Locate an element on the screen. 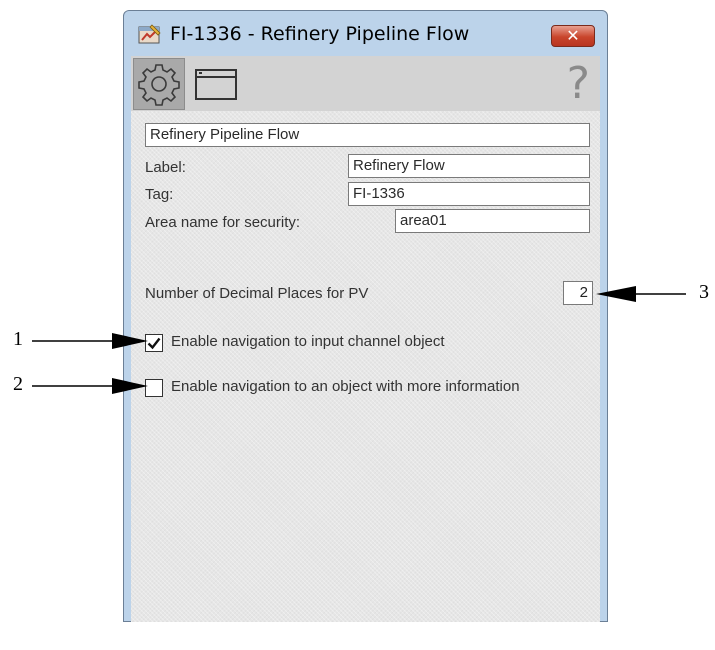  callout-2: 2 is located at coordinates (18, 384).